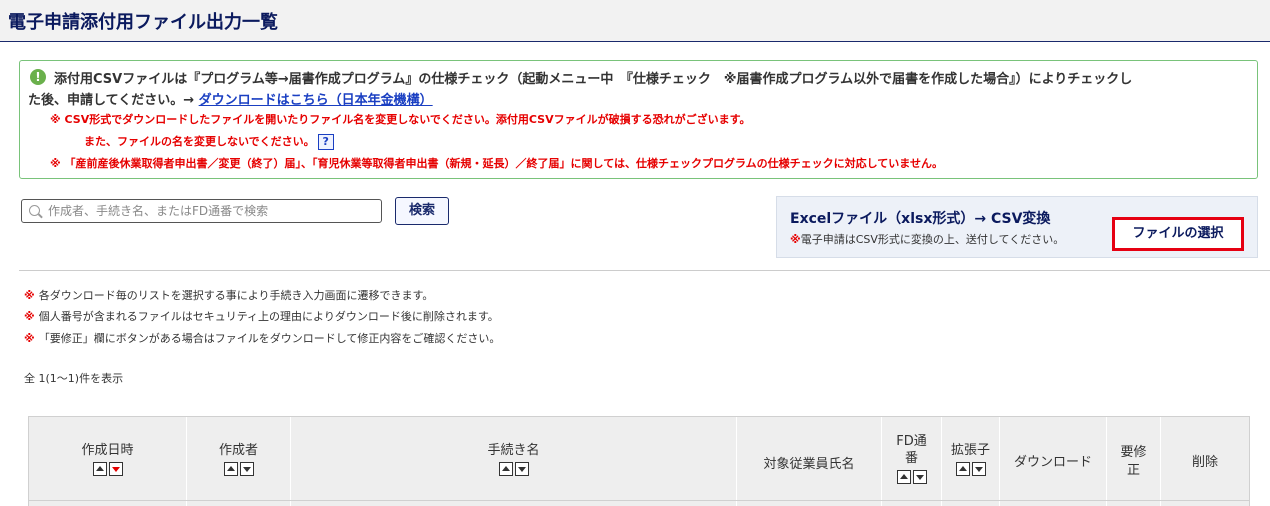 Image resolution: width=1270 pixels, height=506 pixels. I want to click on table-divider, so click(639, 500).